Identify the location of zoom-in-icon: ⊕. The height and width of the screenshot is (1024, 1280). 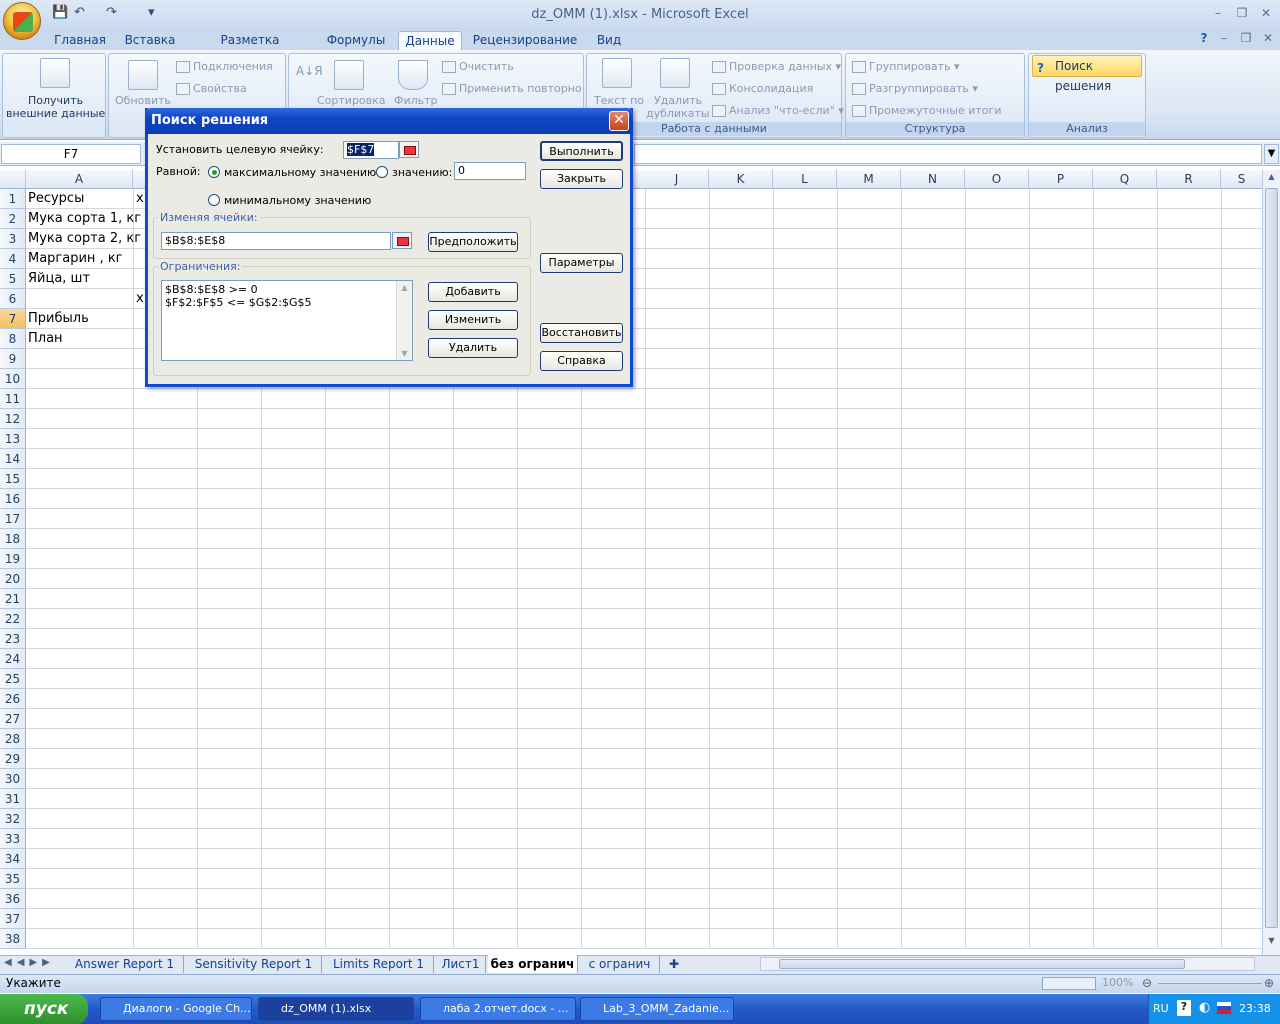
(1269, 983).